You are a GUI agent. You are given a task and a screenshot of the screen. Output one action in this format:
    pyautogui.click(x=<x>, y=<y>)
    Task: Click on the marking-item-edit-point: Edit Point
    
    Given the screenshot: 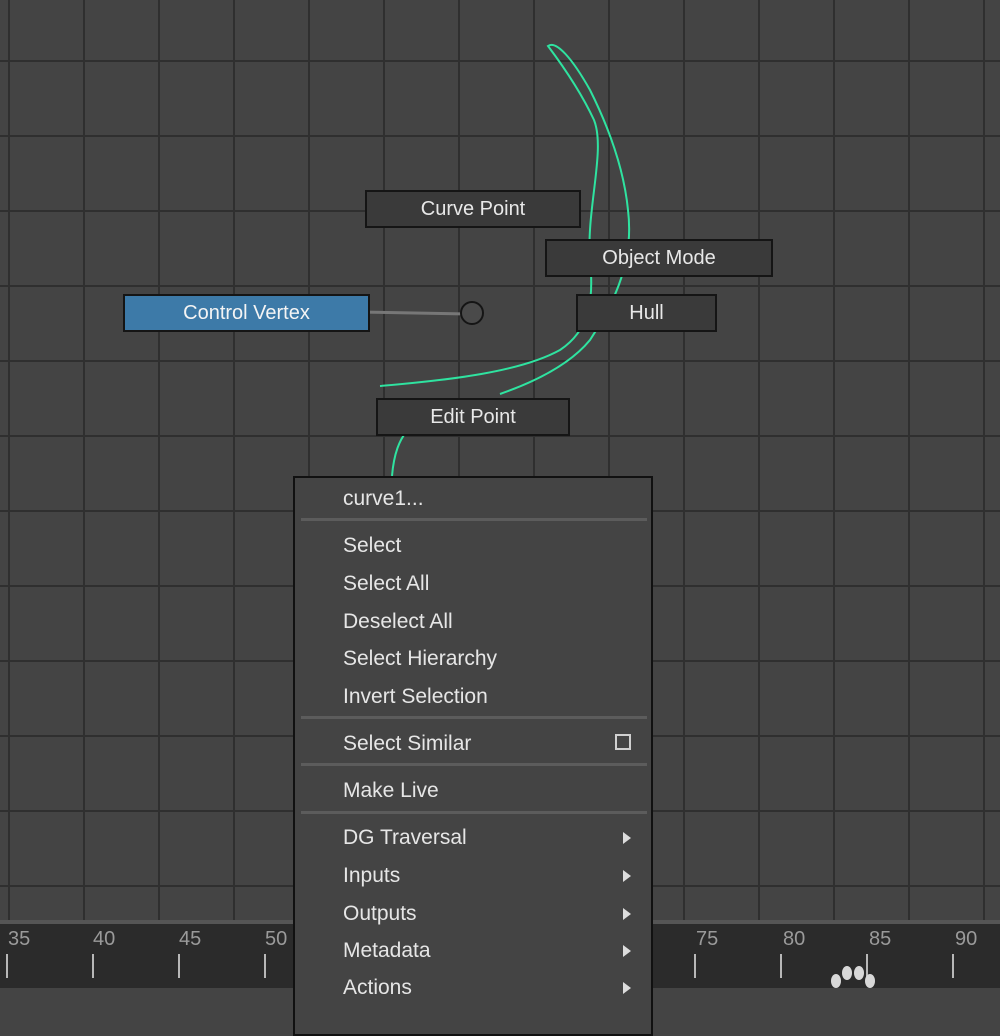 What is the action you would take?
    pyautogui.click(x=473, y=417)
    